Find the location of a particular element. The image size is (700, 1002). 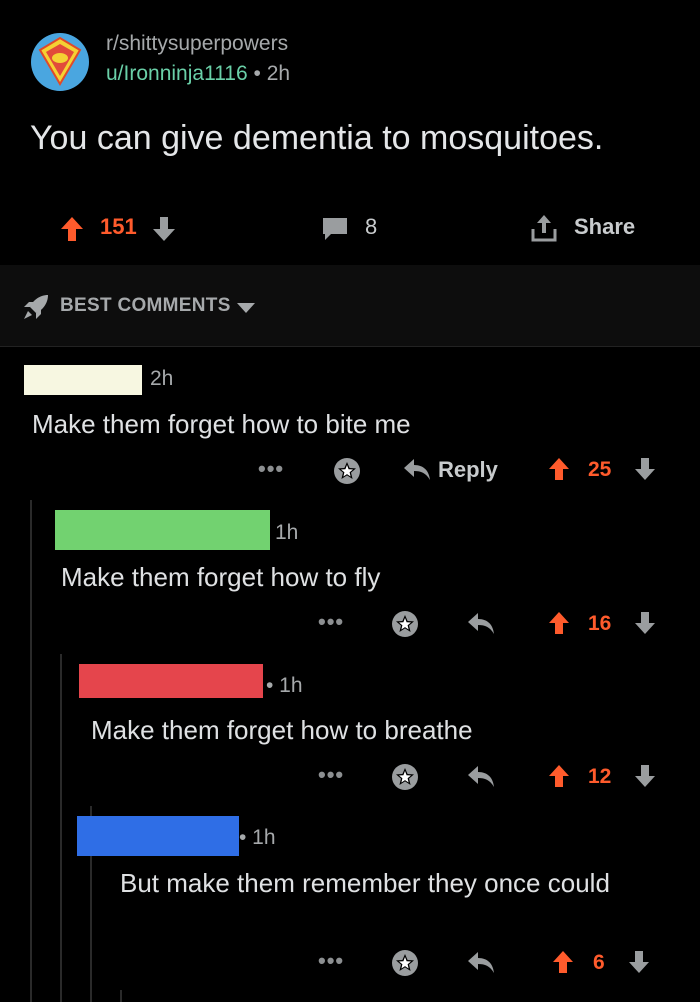

subreddit-avatar-icon is located at coordinates (60, 62).